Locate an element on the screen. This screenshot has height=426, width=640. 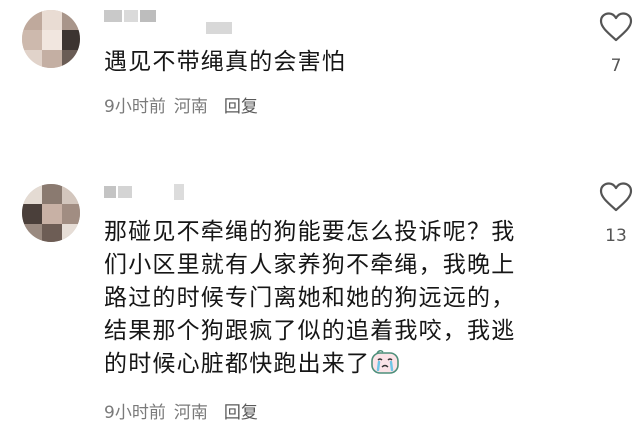
comment-text-line: 路过的时候专门离她和她的狗远远的， is located at coordinates (310, 298).